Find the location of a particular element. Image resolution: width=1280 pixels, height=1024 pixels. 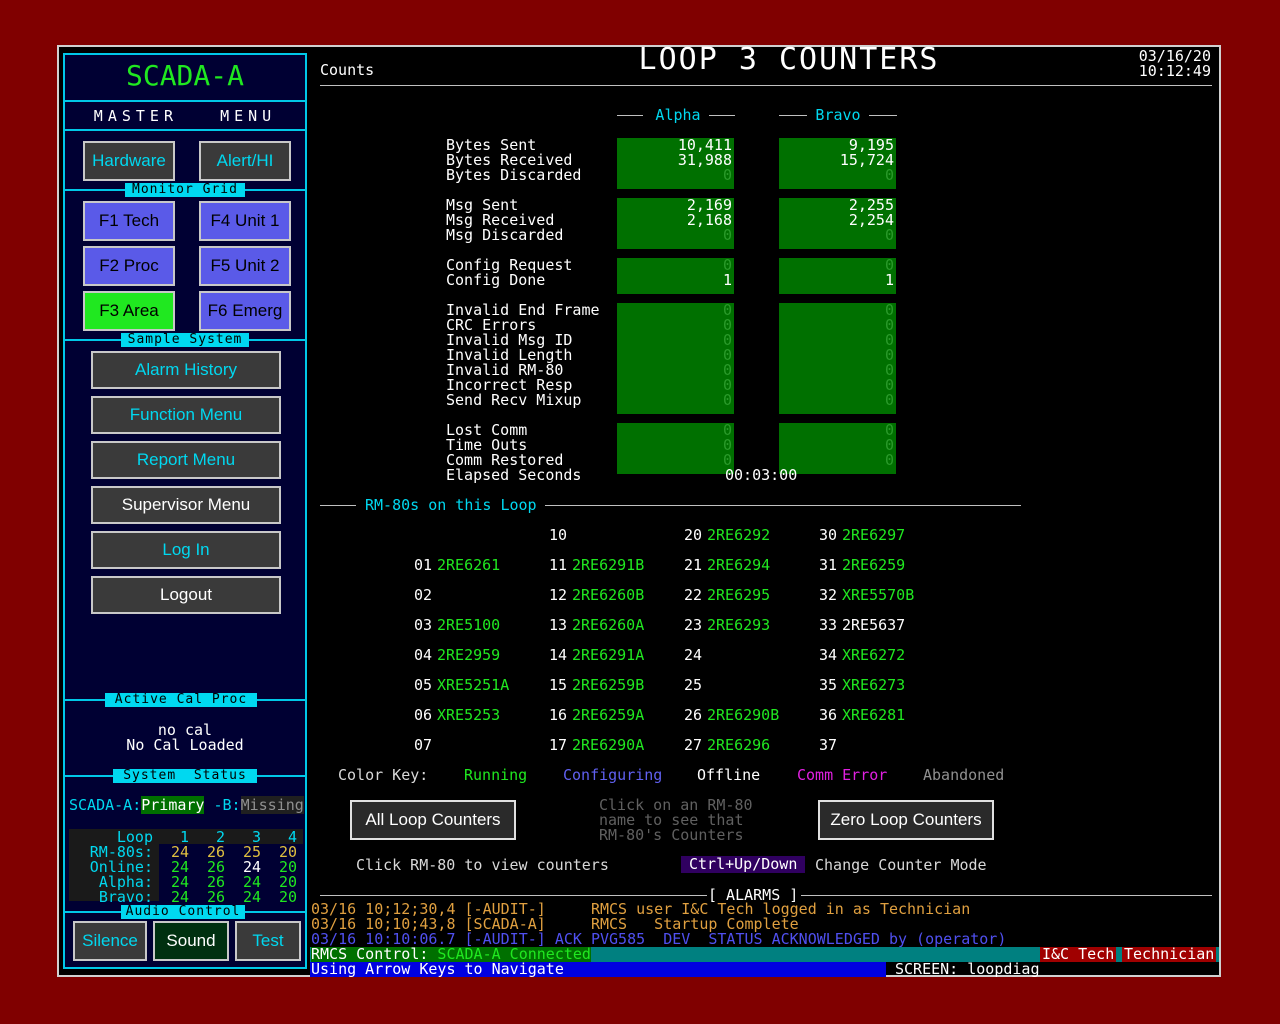

rm80-name-link: 2RE6291A is located at coordinates (608, 655).